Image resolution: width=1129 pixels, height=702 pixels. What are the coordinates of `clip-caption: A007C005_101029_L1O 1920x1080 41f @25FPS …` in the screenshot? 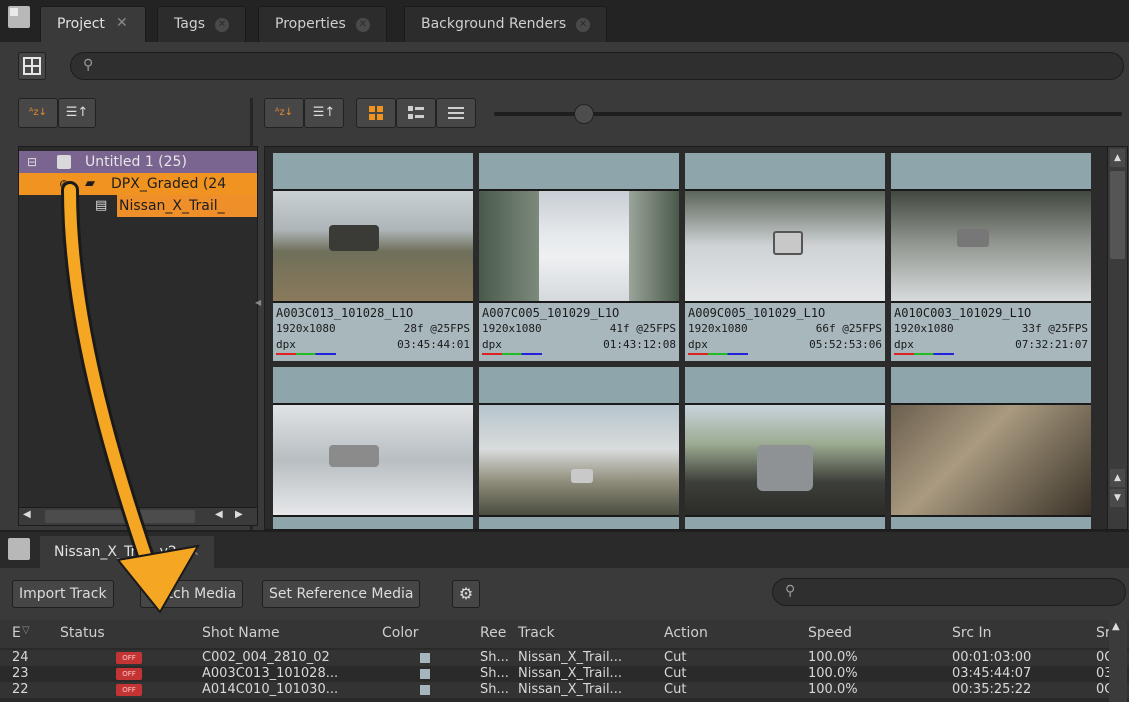 It's located at (579, 332).